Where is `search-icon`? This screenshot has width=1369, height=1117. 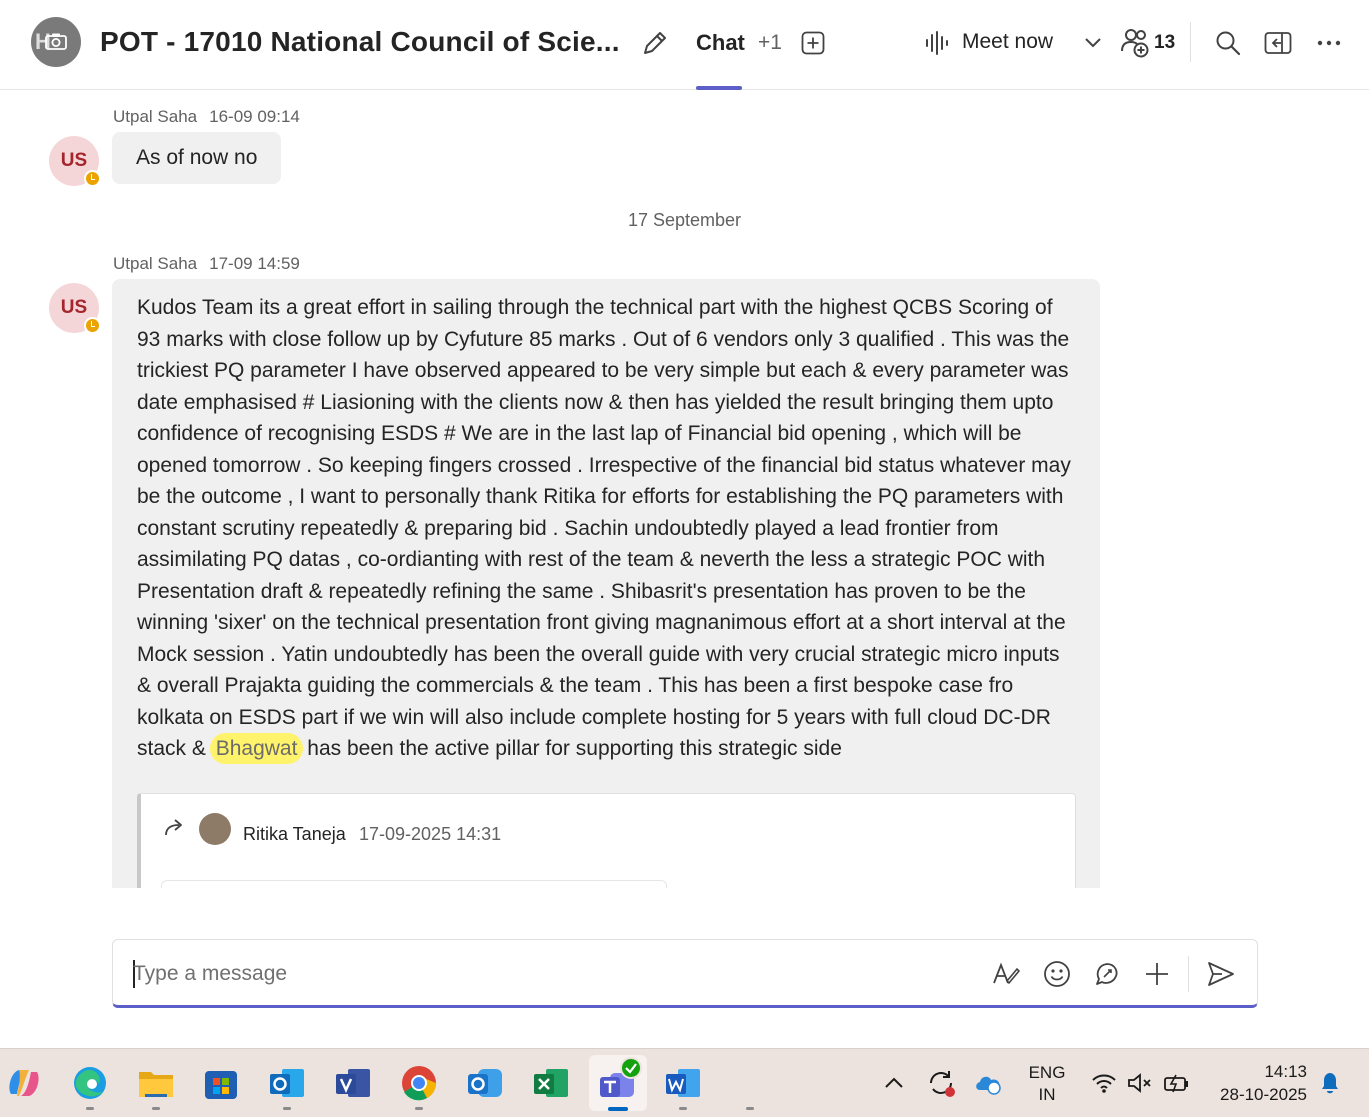 search-icon is located at coordinates (1228, 43).